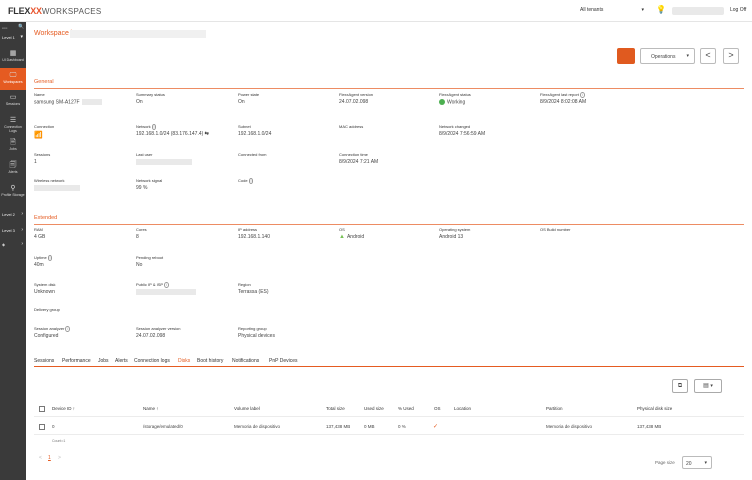 The height and width of the screenshot is (480, 752). Describe the element at coordinates (354, 102) in the screenshot. I see `field-value: 24.07.02.098` at that location.